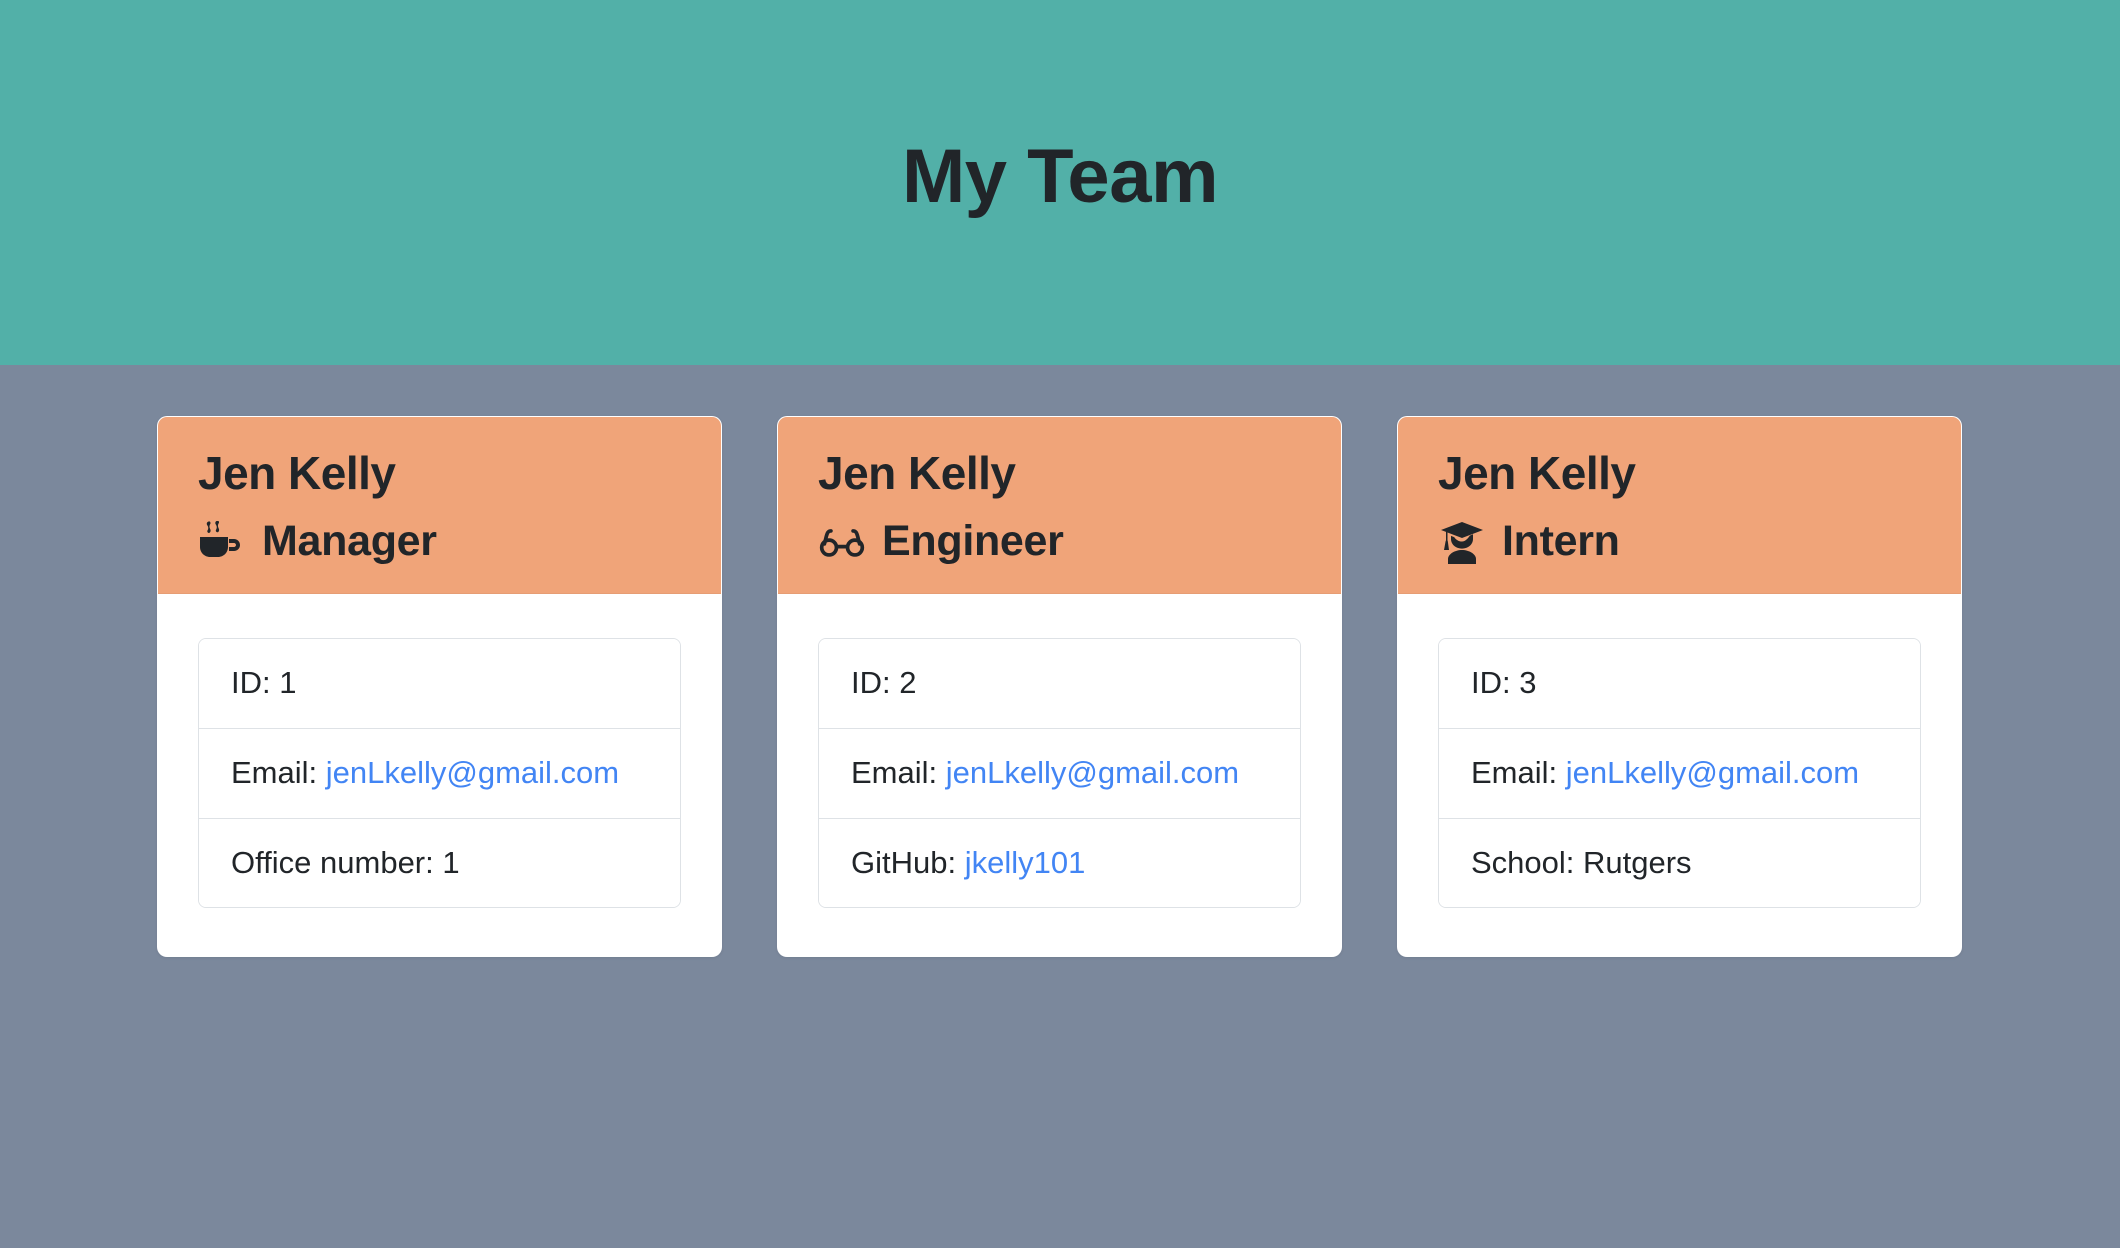 This screenshot has width=2120, height=1248. Describe the element at coordinates (842, 542) in the screenshot. I see `eyeglasses-icon` at that location.